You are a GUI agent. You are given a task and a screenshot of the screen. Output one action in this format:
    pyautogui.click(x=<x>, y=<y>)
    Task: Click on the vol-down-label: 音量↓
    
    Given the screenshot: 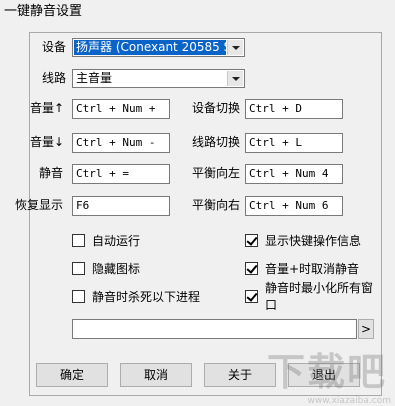 What is the action you would take?
    pyautogui.click(x=47, y=142)
    